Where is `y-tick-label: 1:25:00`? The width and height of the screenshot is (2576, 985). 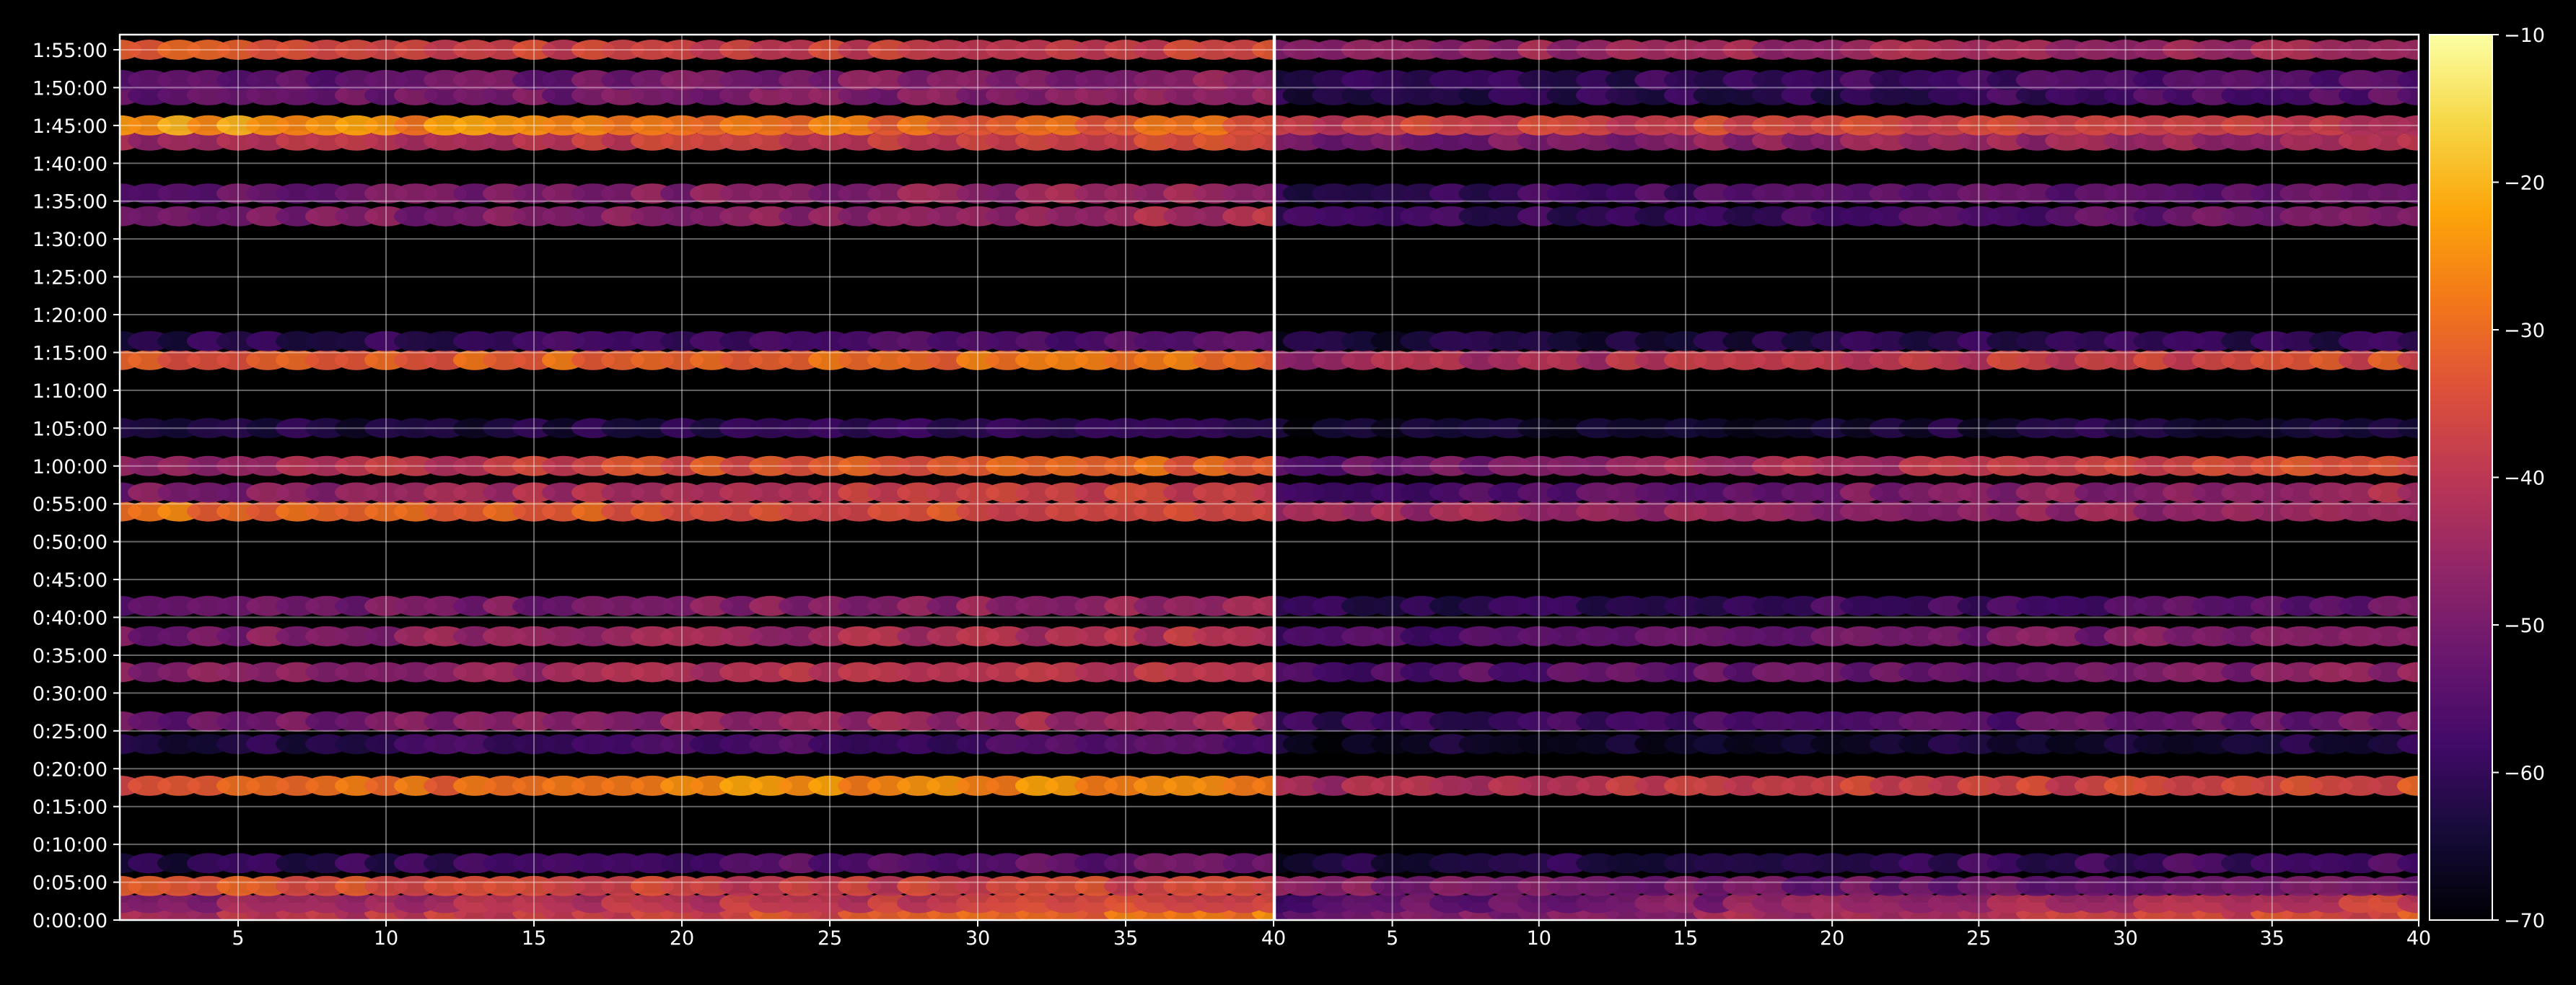 y-tick-label: 1:25:00 is located at coordinates (70, 278).